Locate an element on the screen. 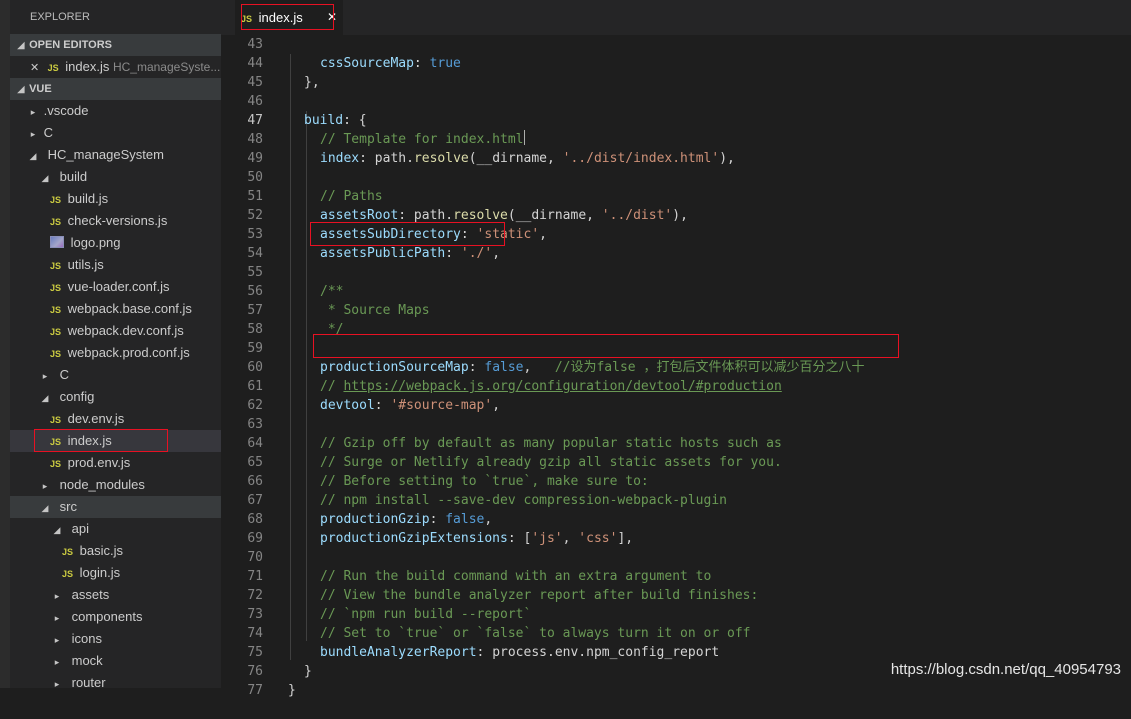  code-line-61: devtool: '#source-map', is located at coordinates (676, 395).